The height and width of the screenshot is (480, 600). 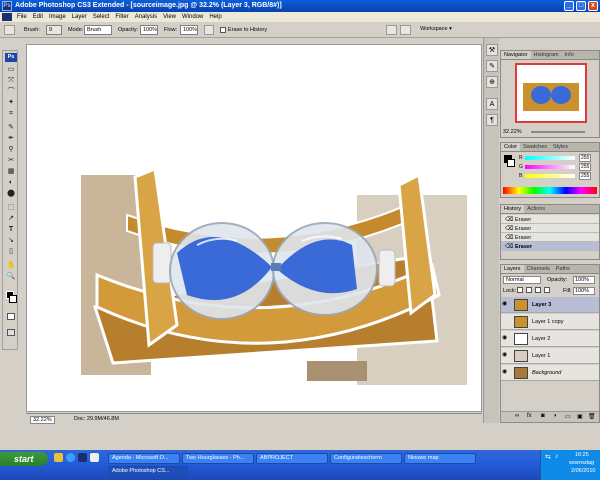 What do you see at coordinates (11, 160) in the screenshot?
I see `eraser-tool-icon: ✂` at bounding box center [11, 160].